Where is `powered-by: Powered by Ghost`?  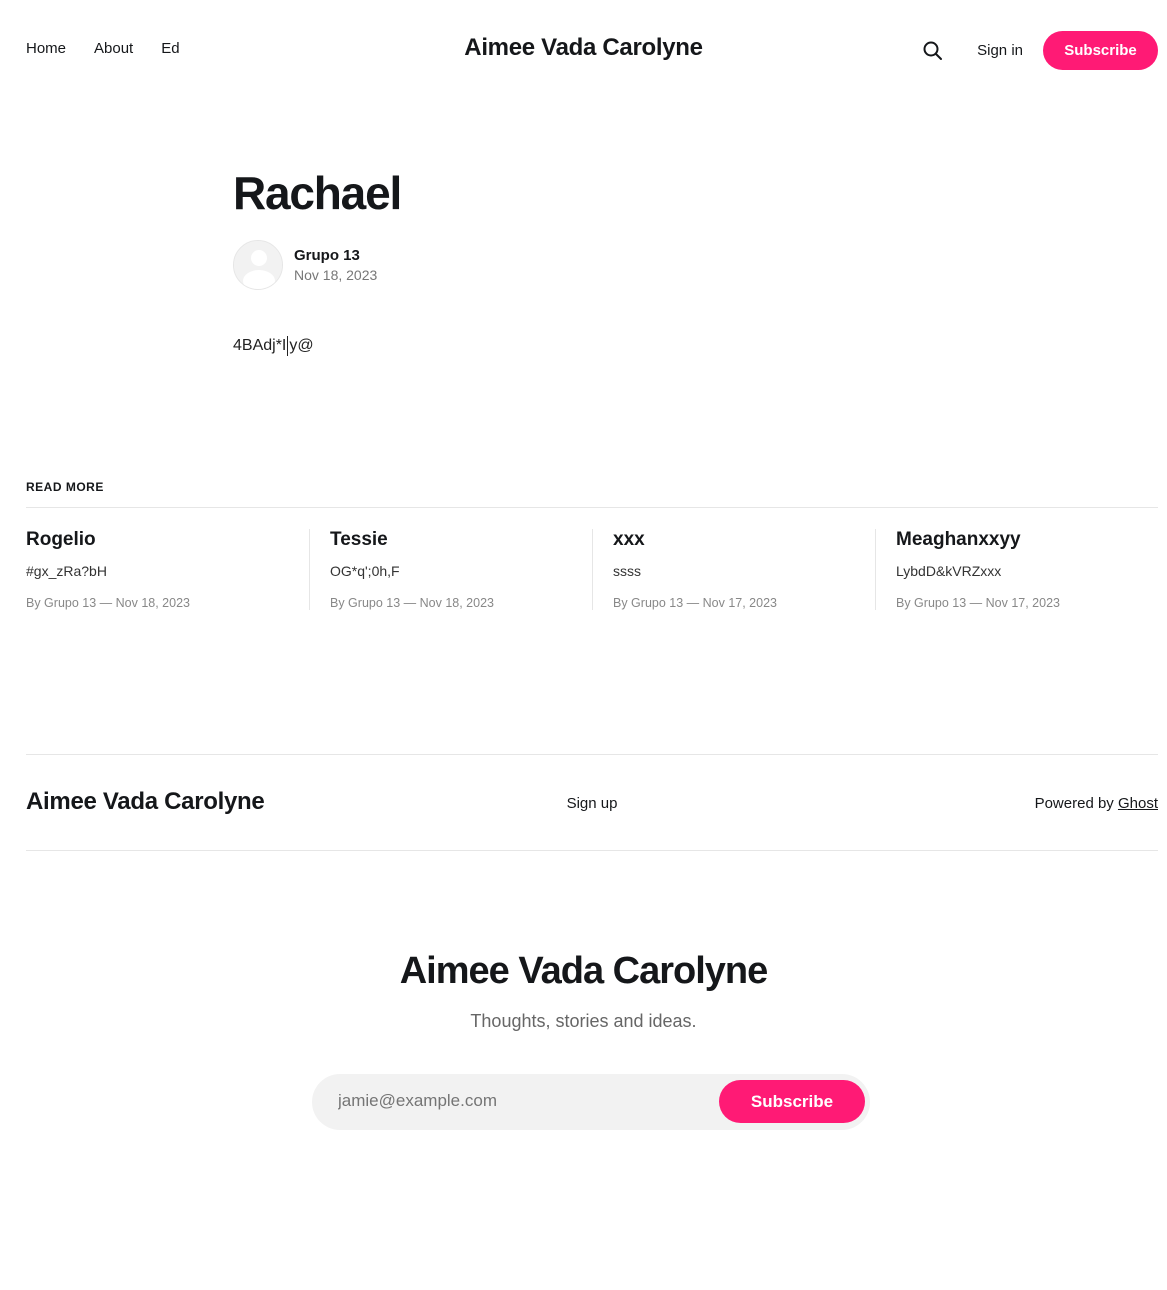
powered-by: Powered by Ghost is located at coordinates (1096, 803).